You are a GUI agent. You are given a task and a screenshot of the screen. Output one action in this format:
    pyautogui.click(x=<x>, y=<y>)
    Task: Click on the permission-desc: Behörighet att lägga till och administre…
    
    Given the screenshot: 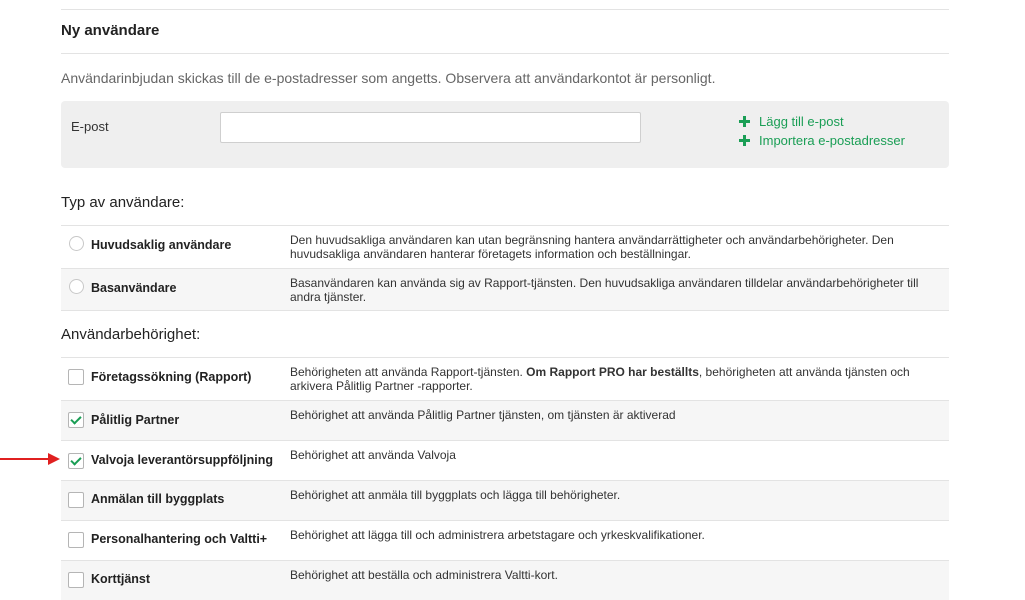 What is the action you would take?
    pyautogui.click(x=497, y=535)
    